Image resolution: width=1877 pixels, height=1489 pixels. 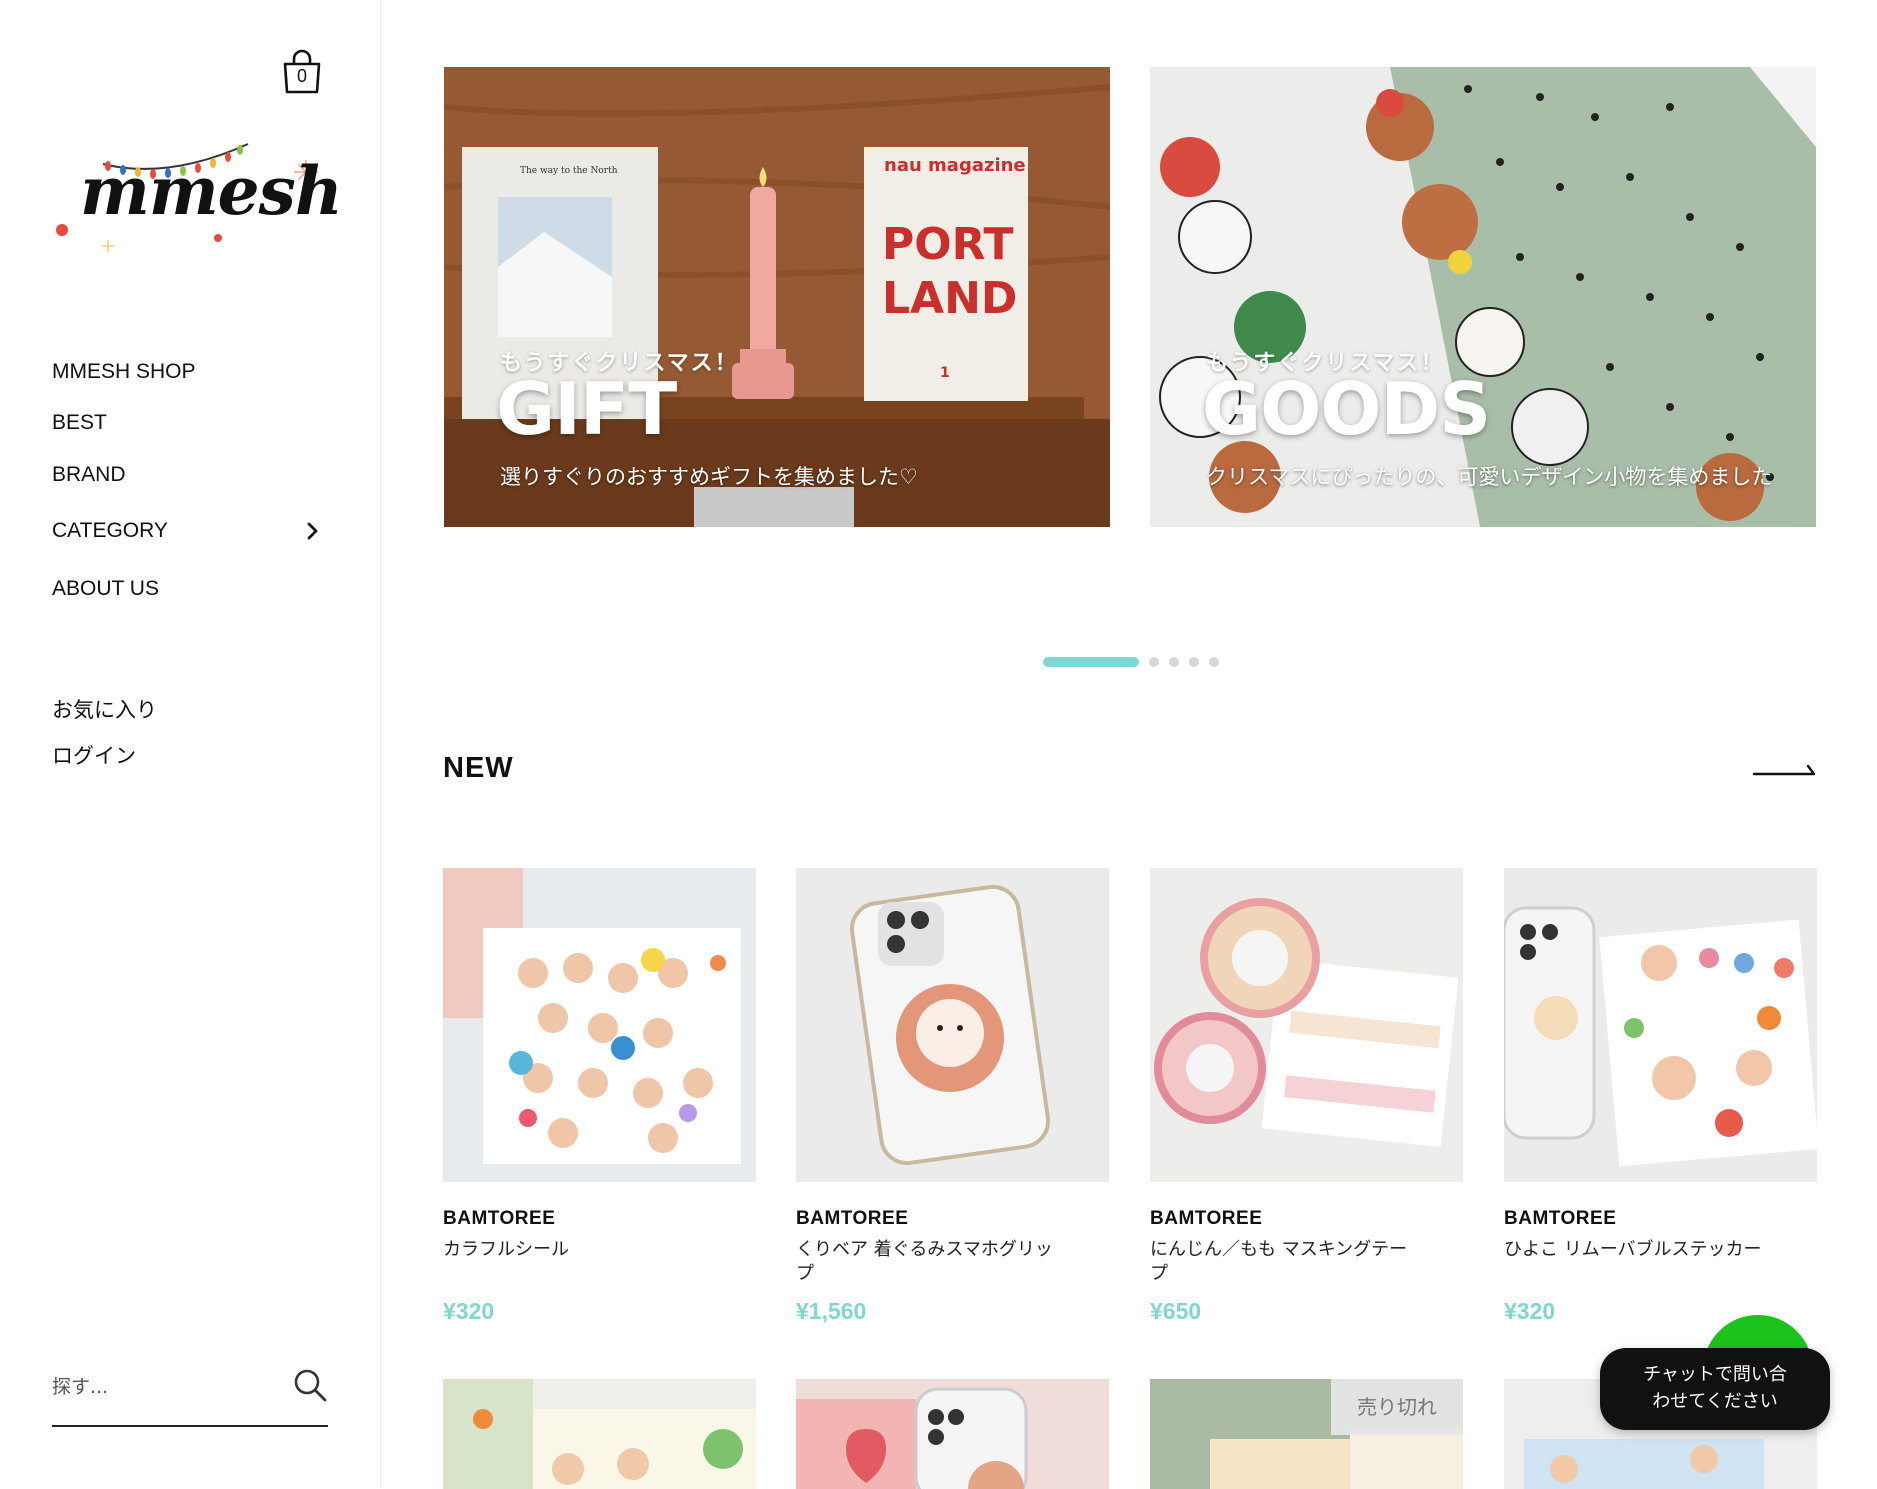 I want to click on product-price: ¥1,560, so click(x=831, y=1311).